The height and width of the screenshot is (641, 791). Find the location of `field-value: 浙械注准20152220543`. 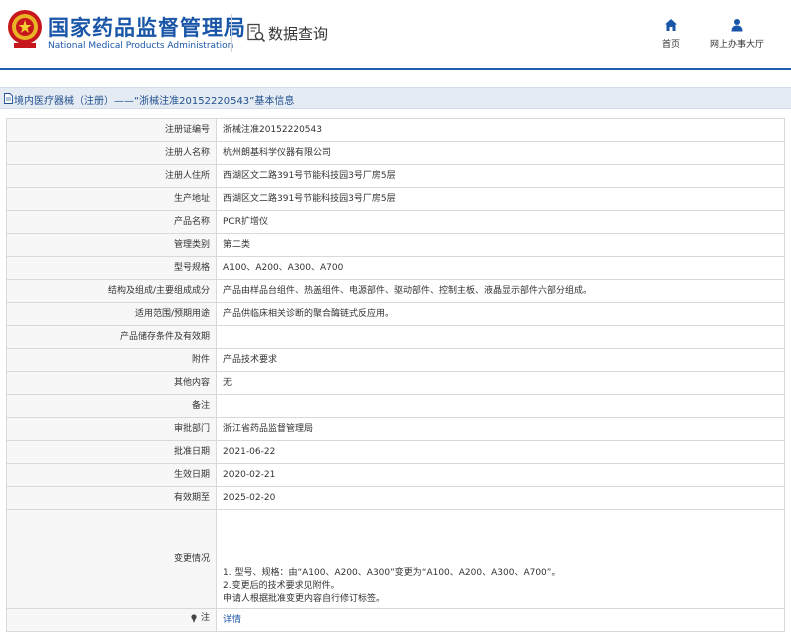

field-value: 浙械注准20152220543 is located at coordinates (500, 130).